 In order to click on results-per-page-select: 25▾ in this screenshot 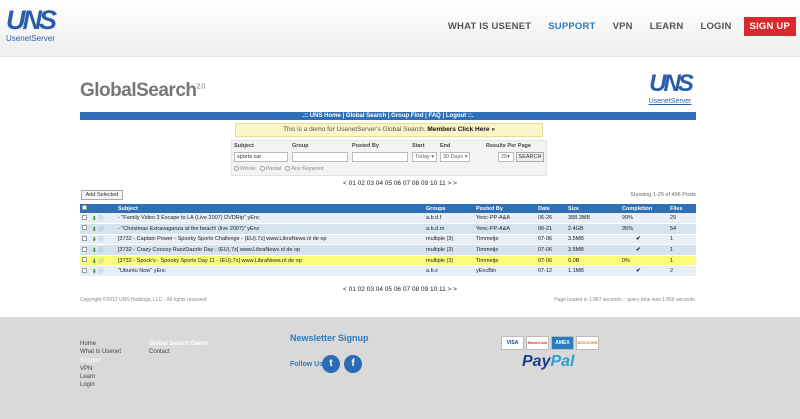, I will do `click(506, 157)`.